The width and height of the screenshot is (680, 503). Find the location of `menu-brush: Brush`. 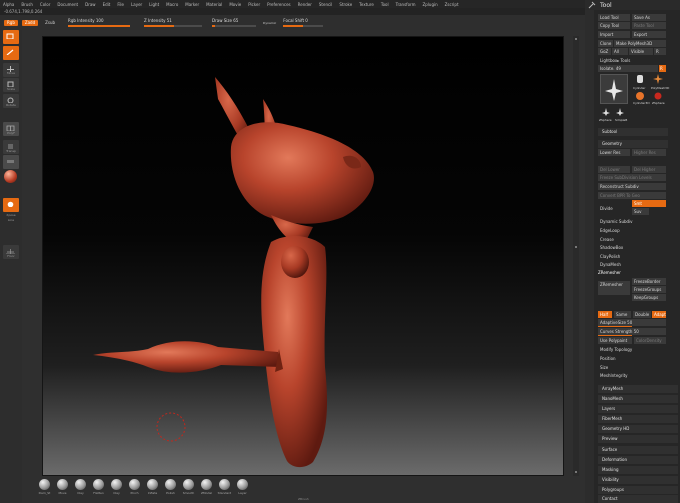

menu-brush: Brush is located at coordinates (27, 4).